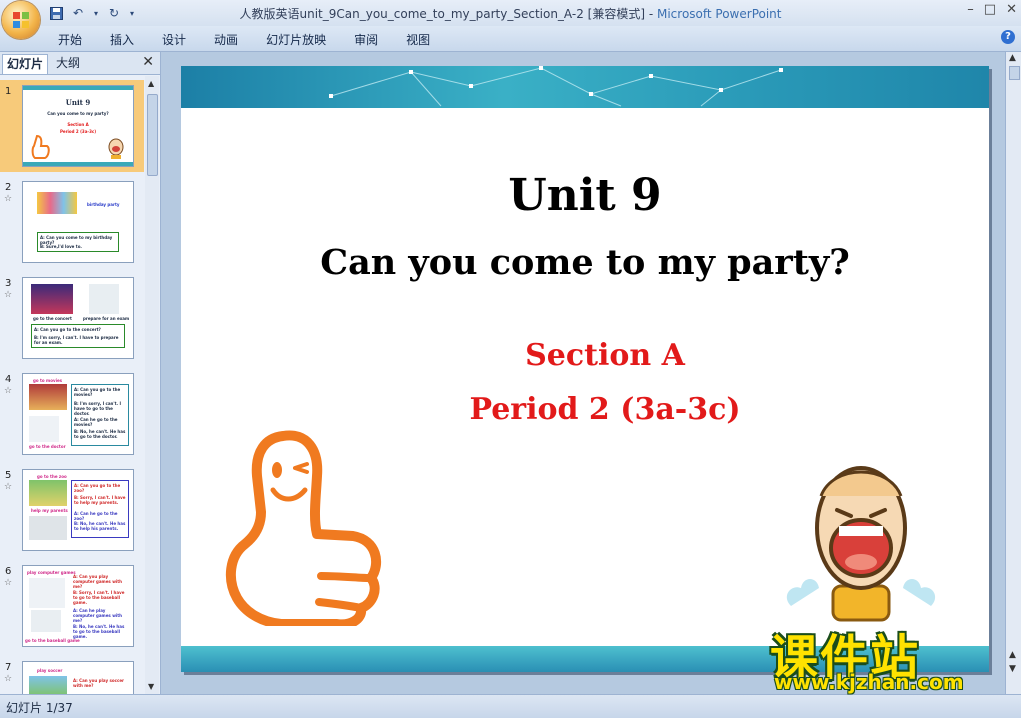 The height and width of the screenshot is (718, 1021). What do you see at coordinates (25, 64) in the screenshot?
I see `tab-slides: 幻灯片` at bounding box center [25, 64].